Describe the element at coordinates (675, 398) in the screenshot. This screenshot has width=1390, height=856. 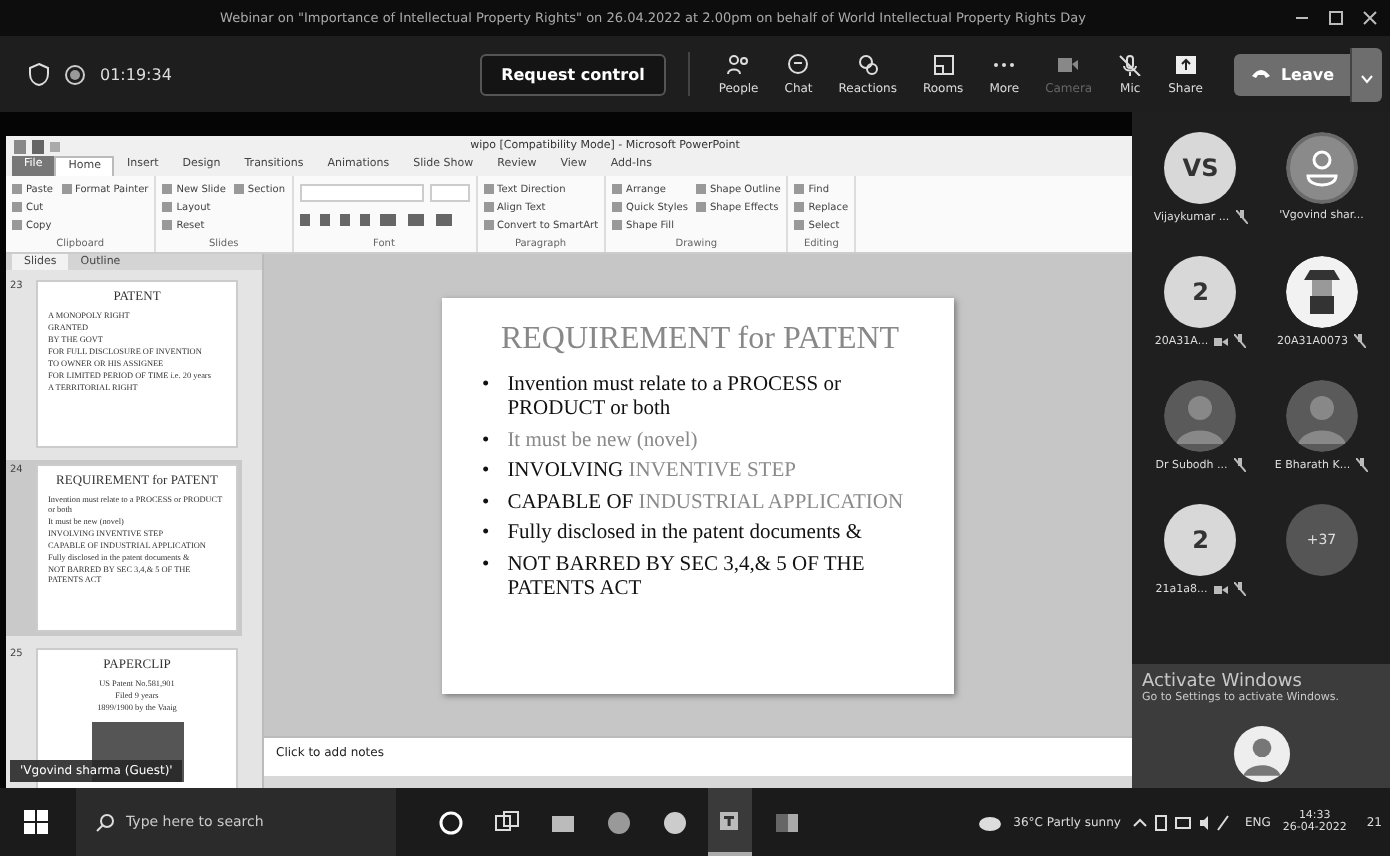
I see `slide-bullet: Invention must relate to a PROCESS or PRODUCT or both` at that location.